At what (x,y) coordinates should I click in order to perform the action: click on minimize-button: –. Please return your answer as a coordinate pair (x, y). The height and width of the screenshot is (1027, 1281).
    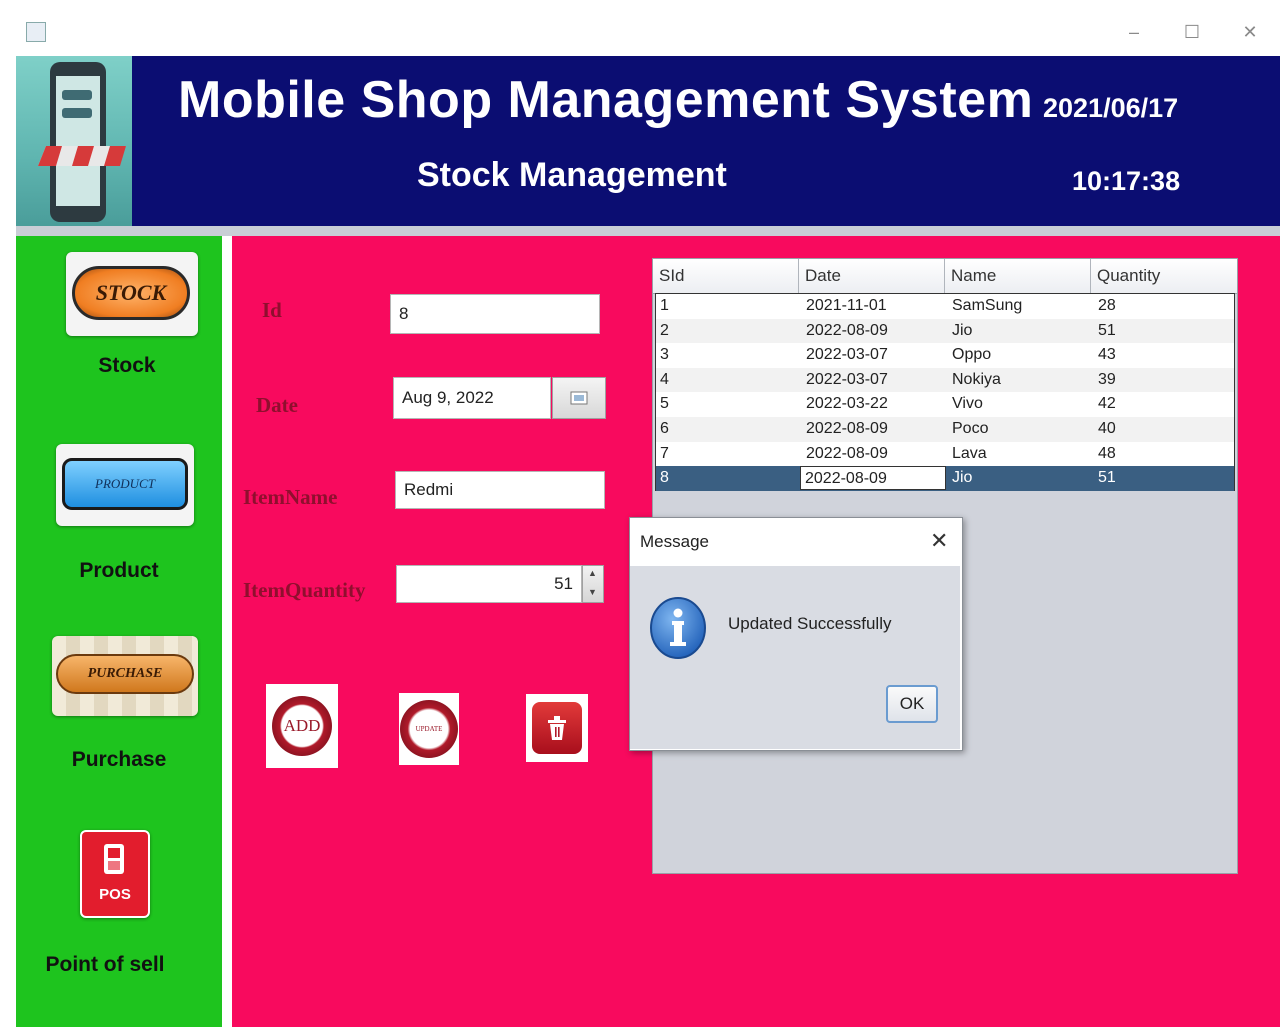
    Looking at the image, I should click on (1134, 32).